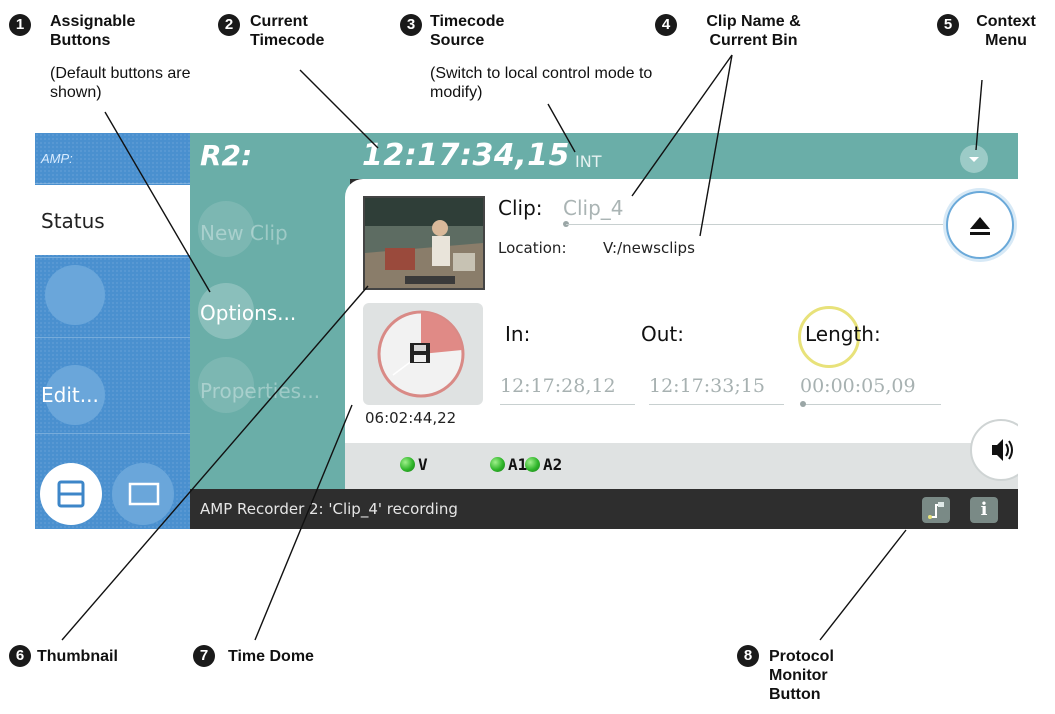  What do you see at coordinates (858, 386) in the screenshot?
I see `length-timecode: 00:00:05,09` at bounding box center [858, 386].